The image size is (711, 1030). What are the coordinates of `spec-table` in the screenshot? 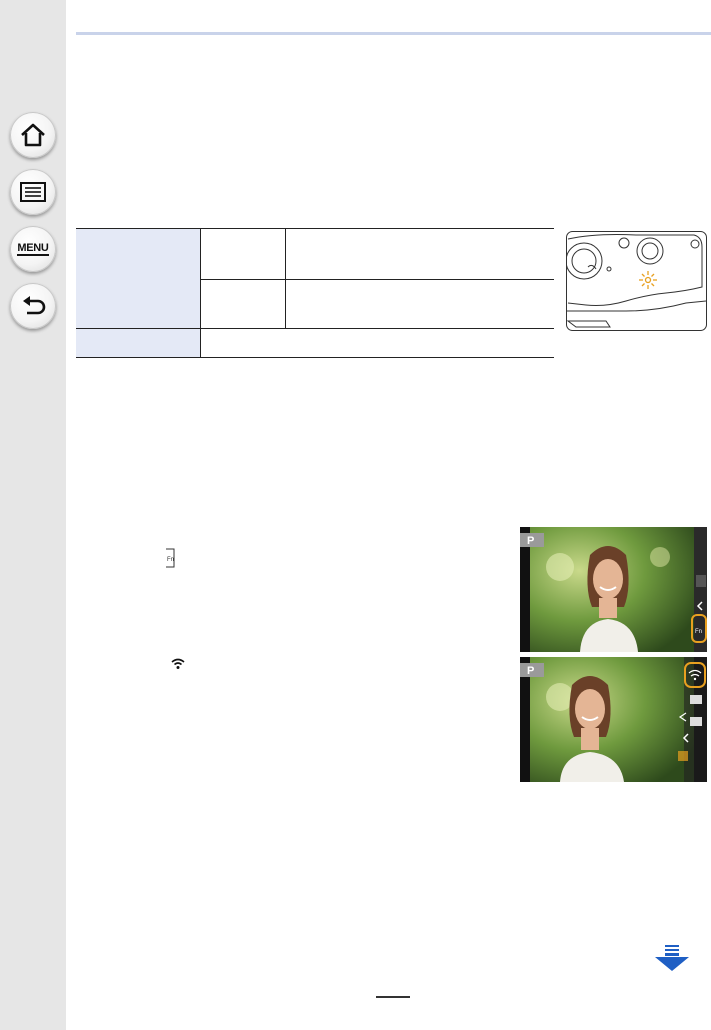 It's located at (315, 293).